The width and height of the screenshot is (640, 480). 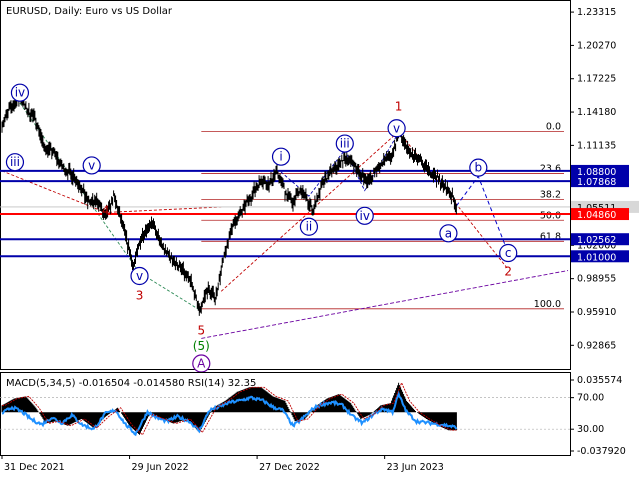 I want to click on wave-text-3: 4, so click(x=106, y=210).